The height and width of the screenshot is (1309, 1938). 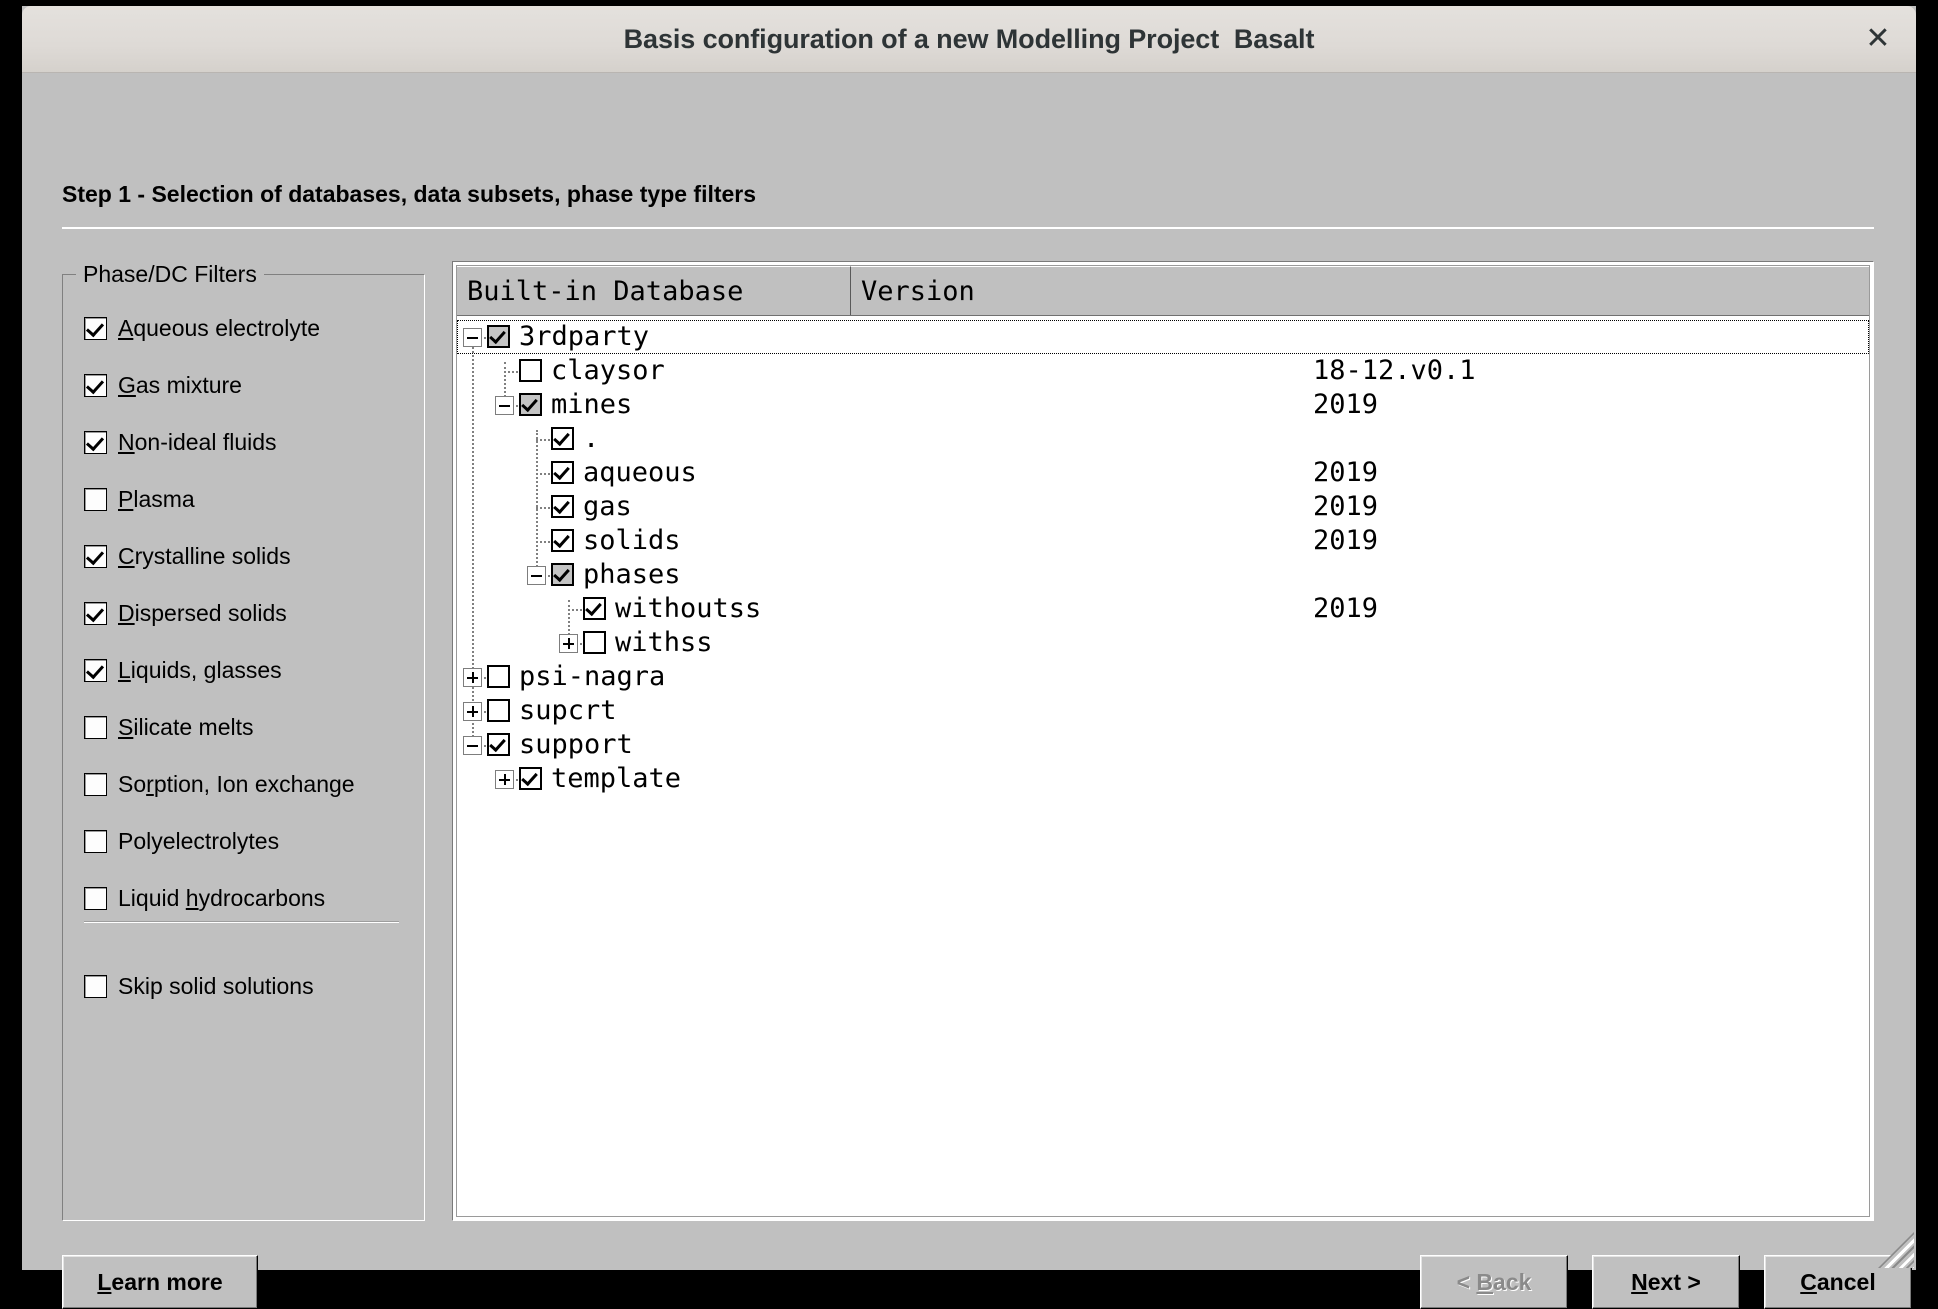 I want to click on filter-checkbox-row: Gas mixture, so click(x=163, y=385).